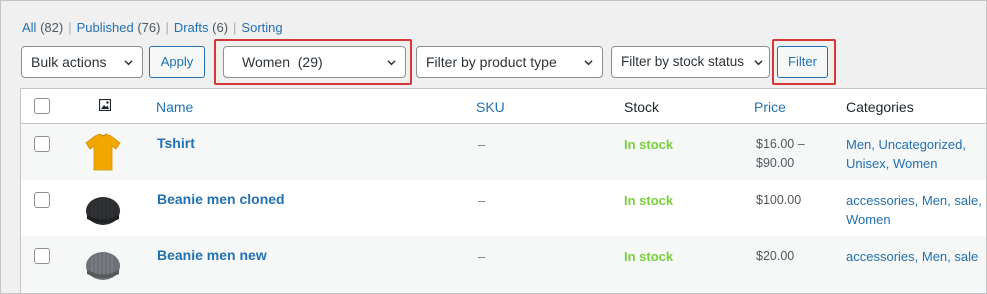 This screenshot has width=987, height=294. What do you see at coordinates (103, 209) in the screenshot?
I see `beanie-dark-thumbnail` at bounding box center [103, 209].